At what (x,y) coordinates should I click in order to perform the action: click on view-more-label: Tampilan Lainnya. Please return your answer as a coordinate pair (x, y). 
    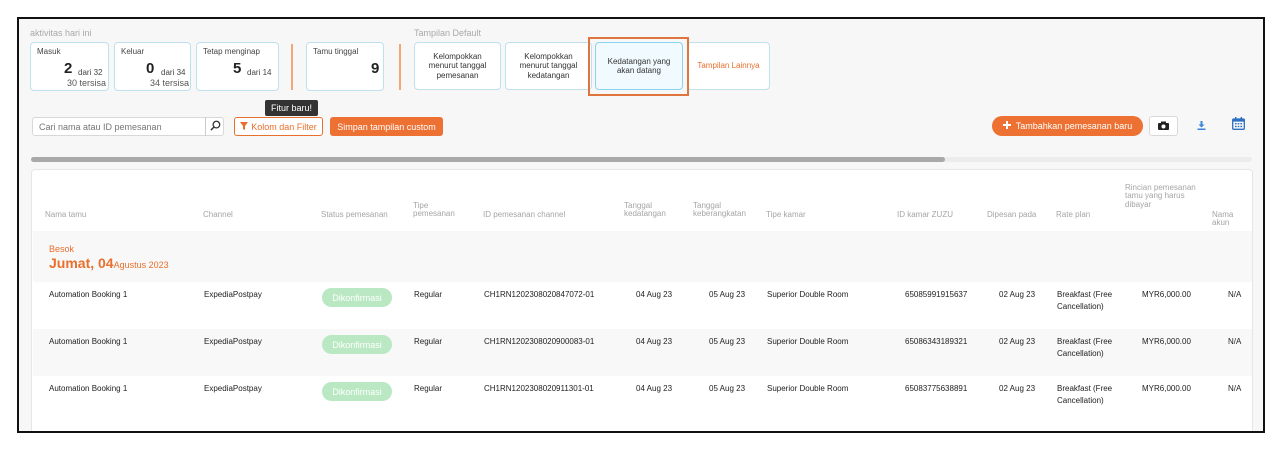
    Looking at the image, I should click on (728, 66).